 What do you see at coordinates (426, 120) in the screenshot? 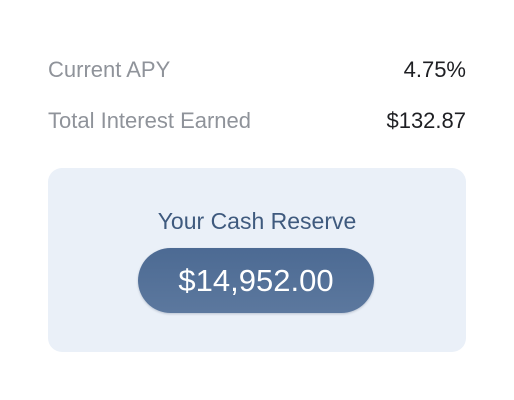
I see `interest-value: $132.87` at bounding box center [426, 120].